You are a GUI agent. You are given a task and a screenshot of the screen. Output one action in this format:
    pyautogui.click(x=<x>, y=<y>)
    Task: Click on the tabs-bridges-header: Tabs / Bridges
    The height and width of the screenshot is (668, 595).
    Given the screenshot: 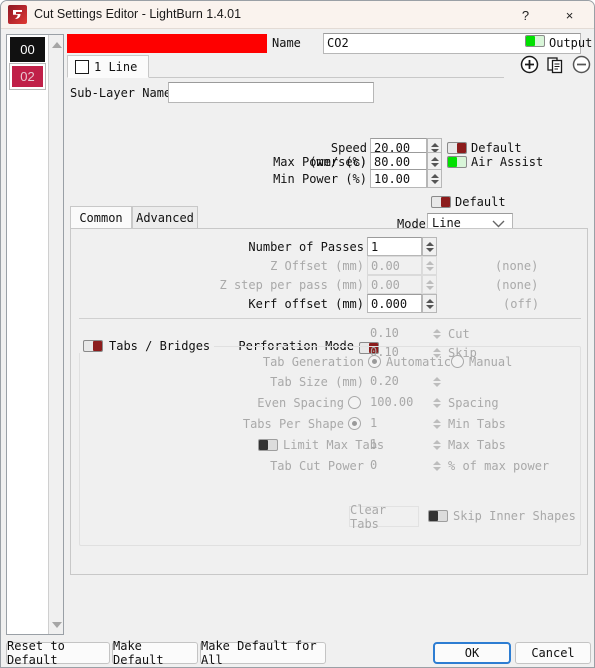 What is the action you would take?
    pyautogui.click(x=147, y=346)
    